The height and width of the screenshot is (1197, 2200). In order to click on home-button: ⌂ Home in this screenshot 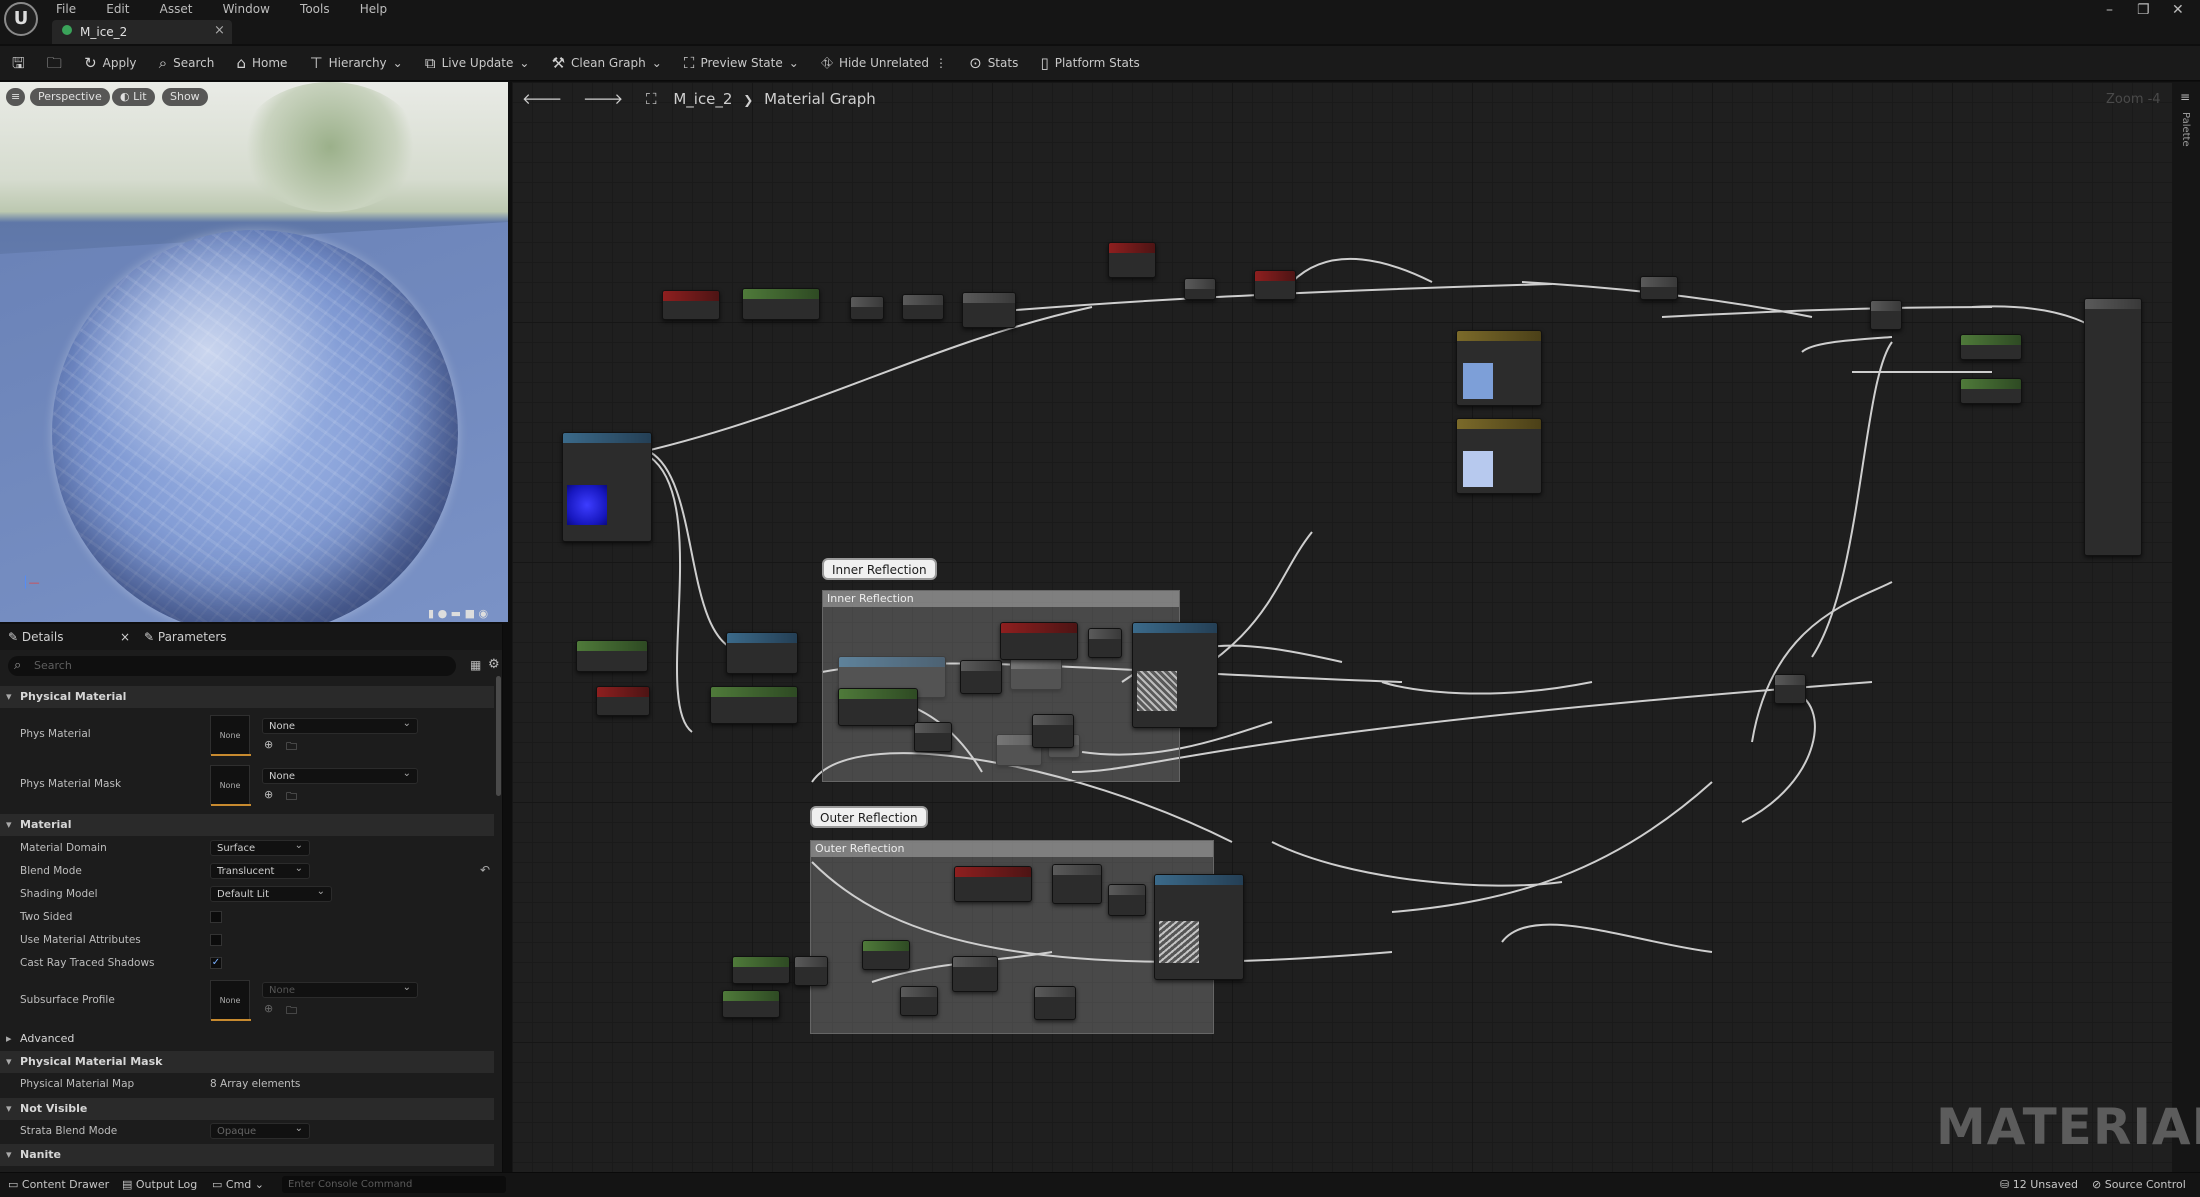, I will do `click(261, 63)`.